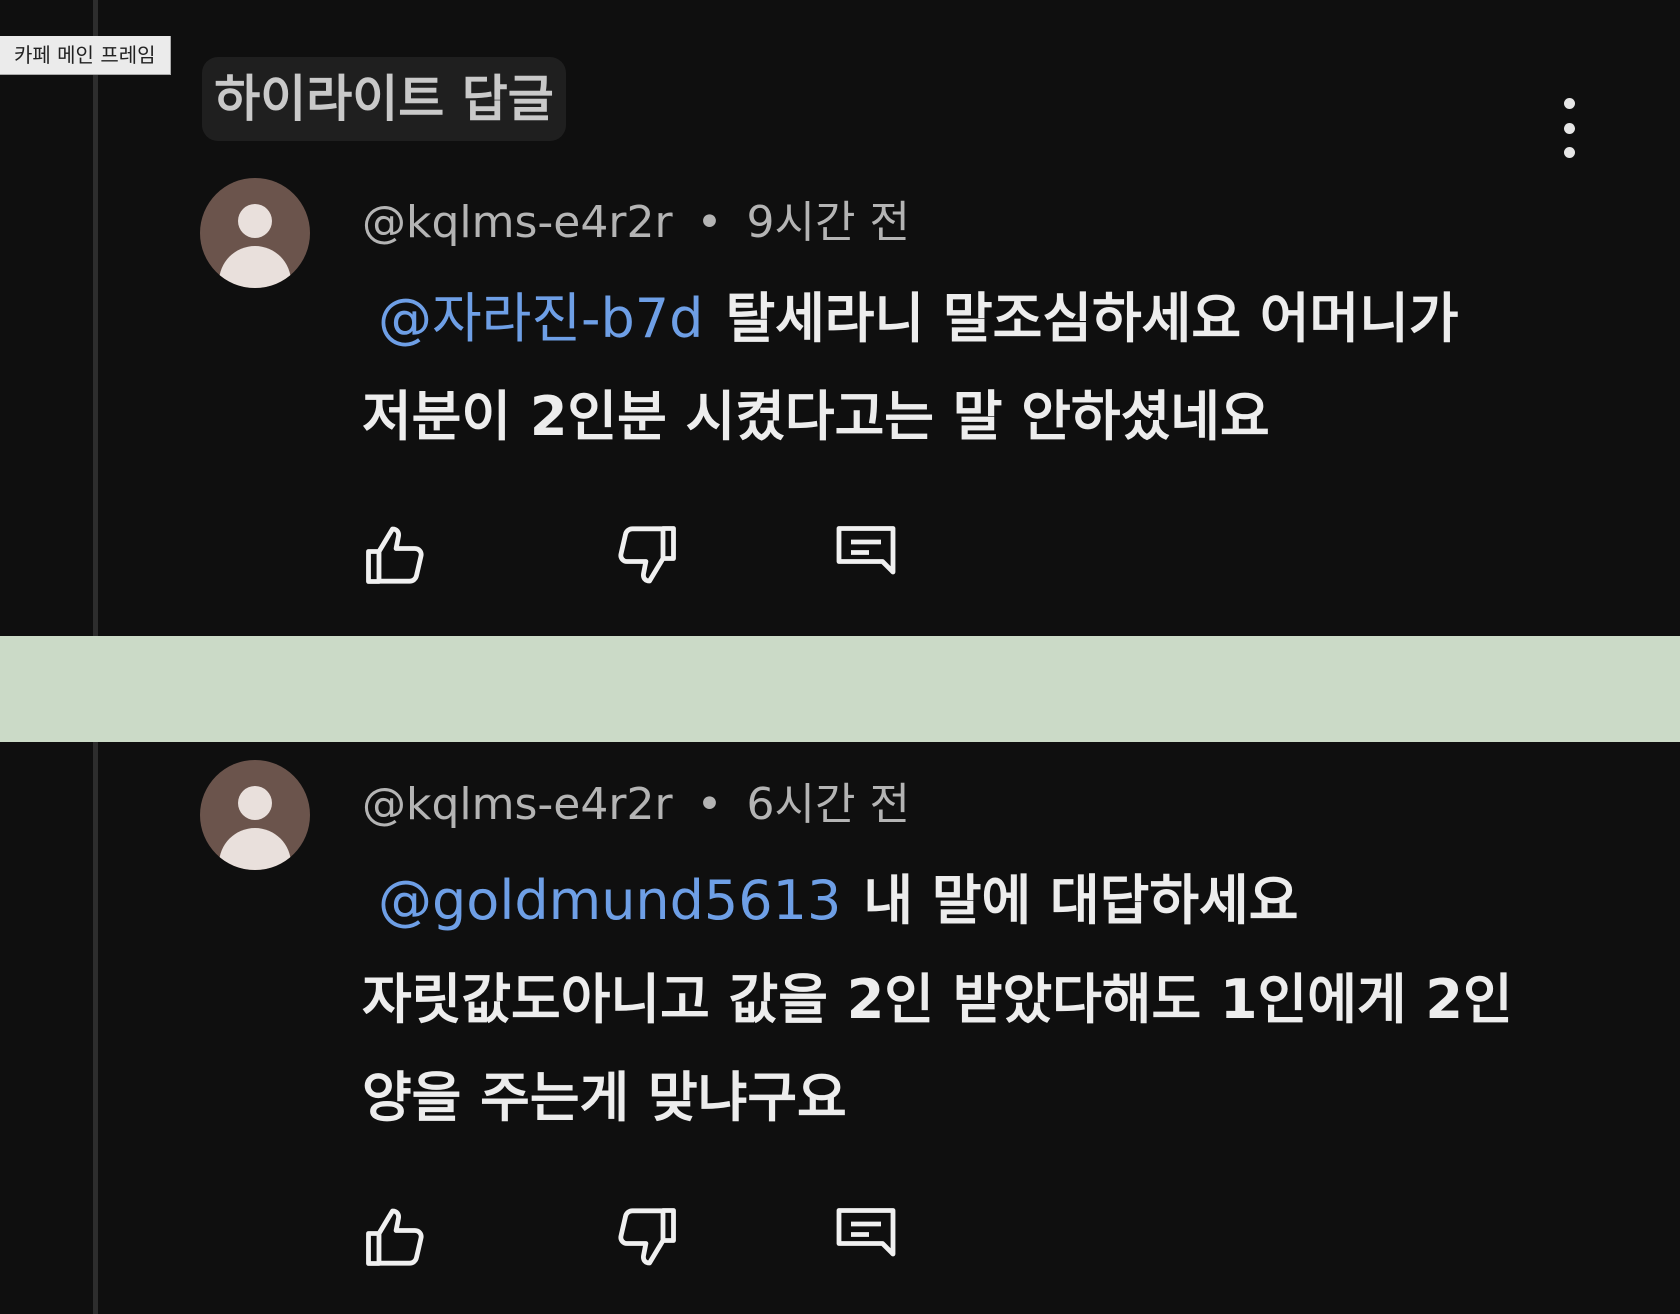 Image resolution: width=1680 pixels, height=1314 pixels. I want to click on comment-text: 내 말에 대답하세요, so click(1081, 900).